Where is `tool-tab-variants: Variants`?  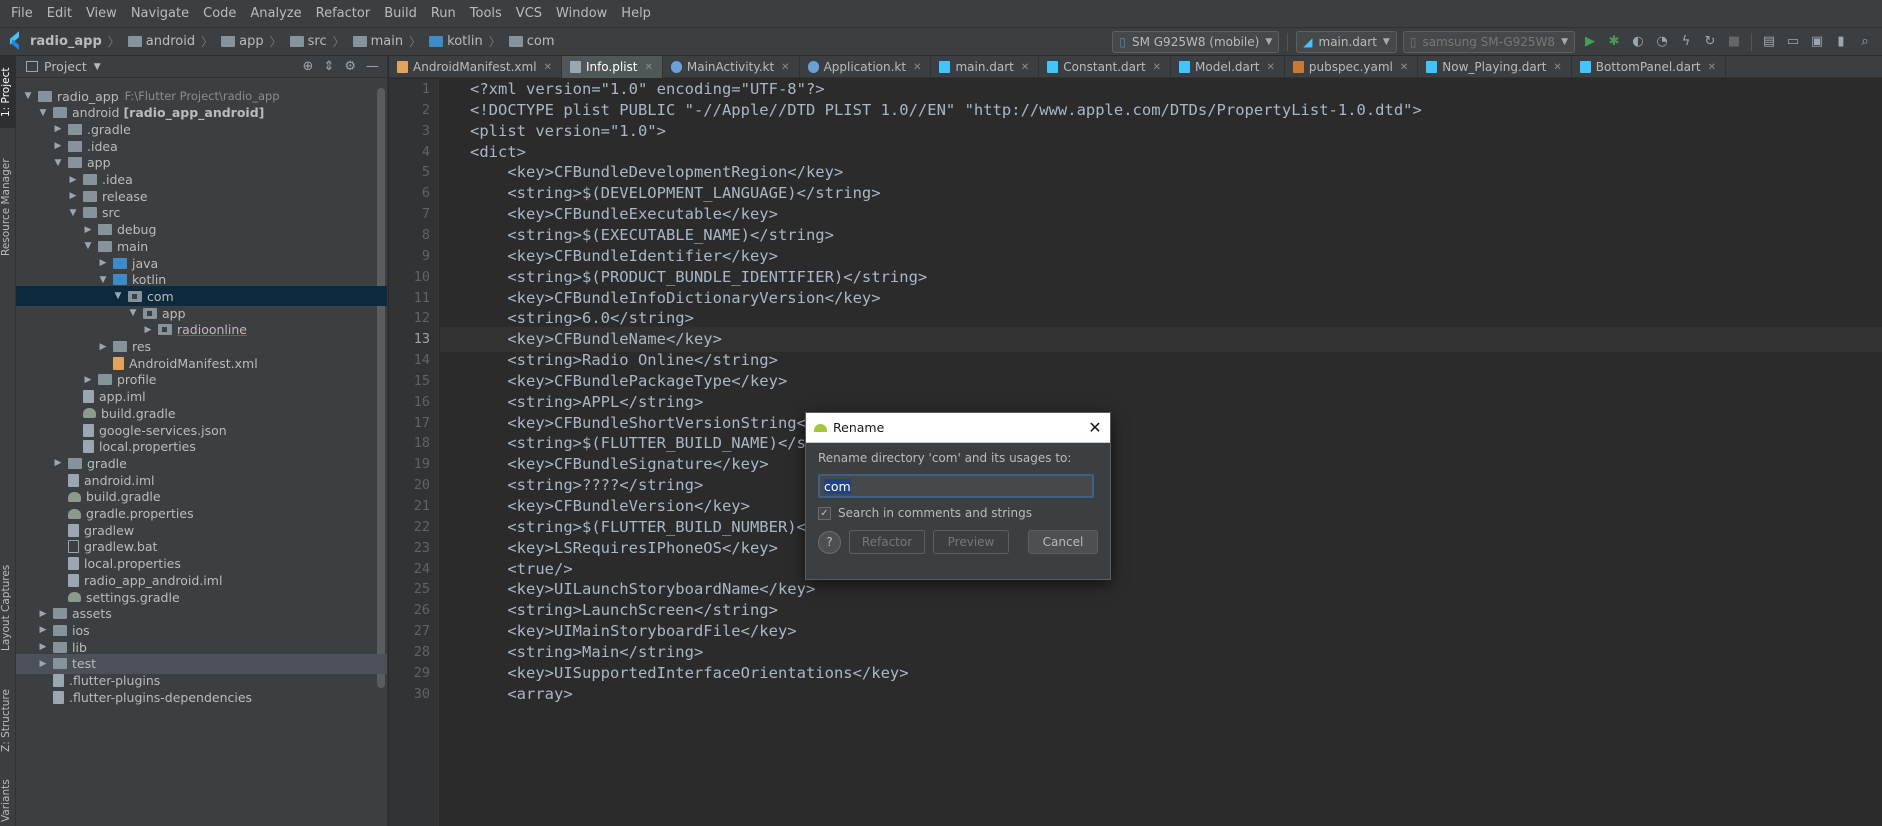
tool-tab-variants: Variants is located at coordinates (8, 801).